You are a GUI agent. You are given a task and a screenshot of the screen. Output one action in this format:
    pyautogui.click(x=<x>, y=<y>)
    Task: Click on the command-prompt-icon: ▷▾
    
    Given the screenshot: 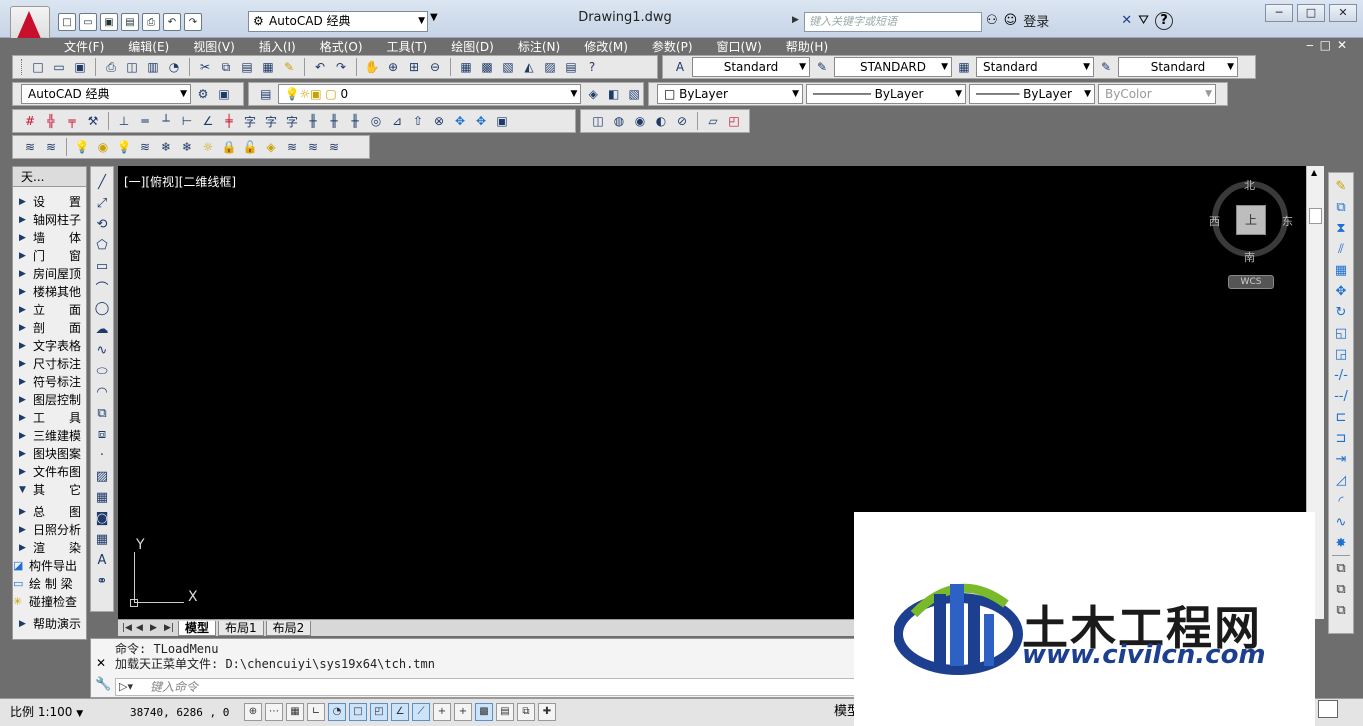 What is the action you would take?
    pyautogui.click(x=126, y=687)
    